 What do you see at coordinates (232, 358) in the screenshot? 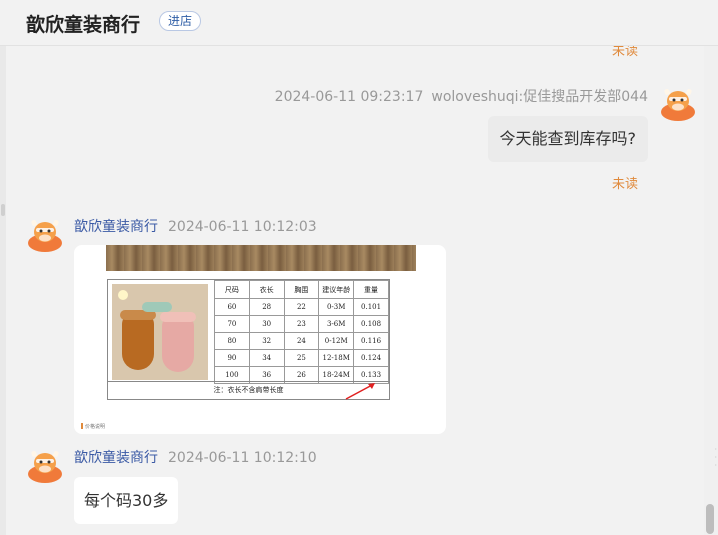
I see `table-cell: 90` at bounding box center [232, 358].